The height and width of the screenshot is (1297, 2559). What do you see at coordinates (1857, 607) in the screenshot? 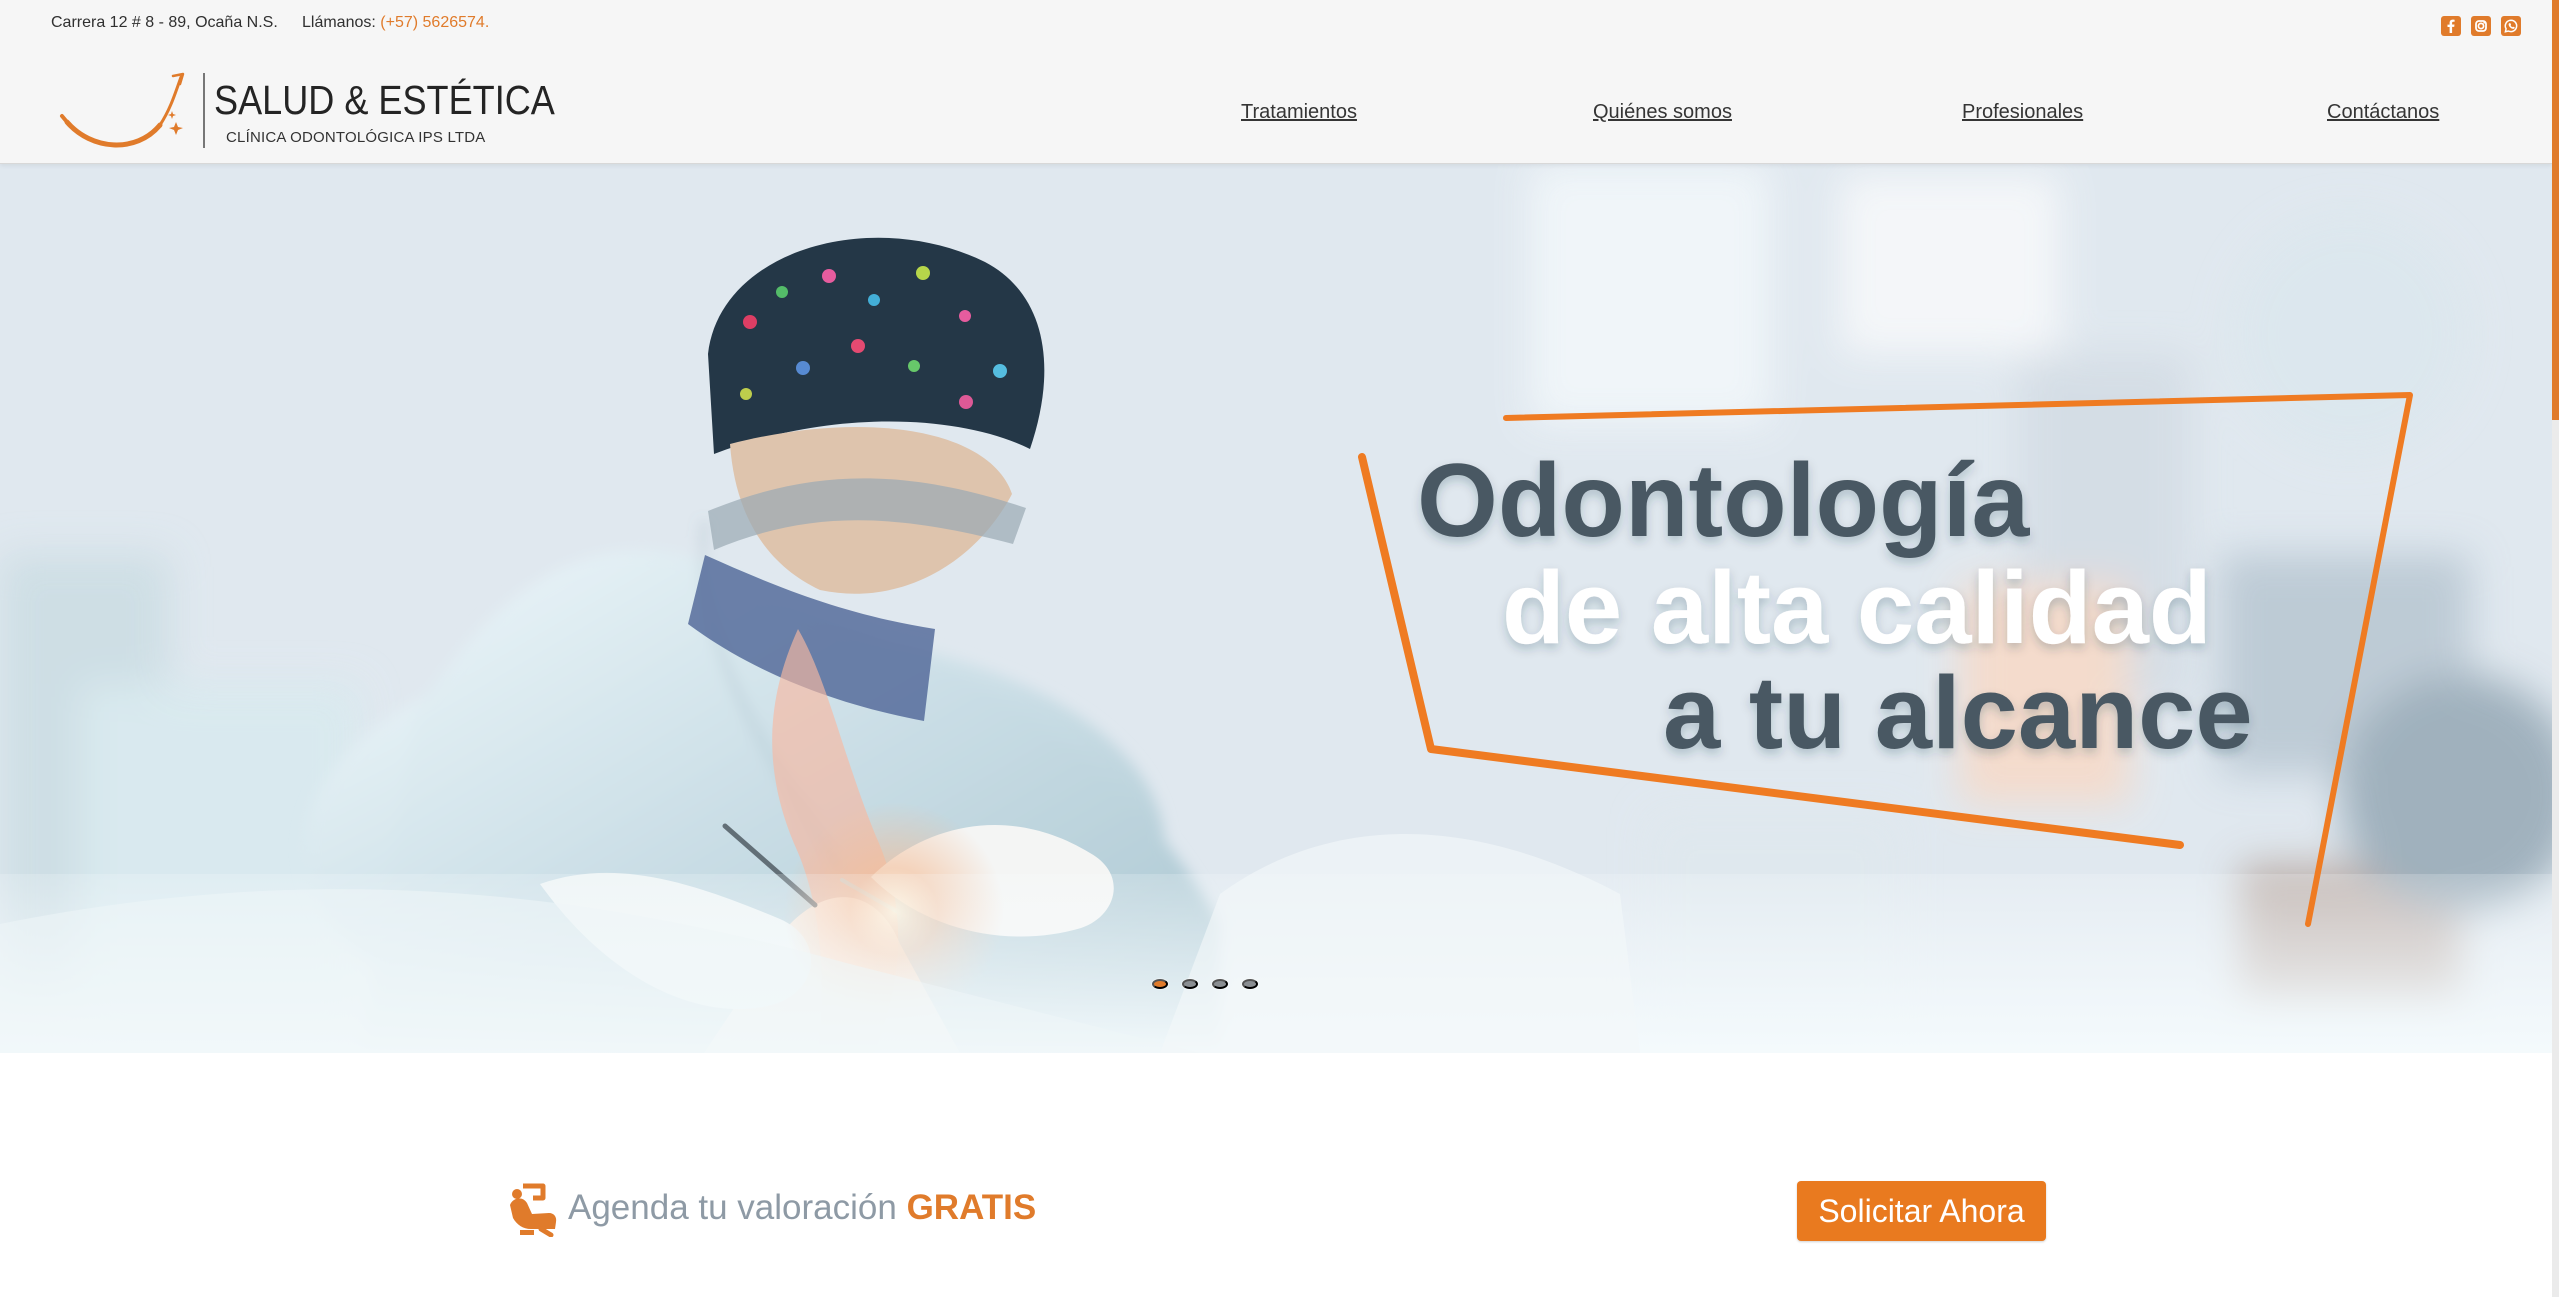
I see `hero-headline-line-2: de alta calidad` at bounding box center [1857, 607].